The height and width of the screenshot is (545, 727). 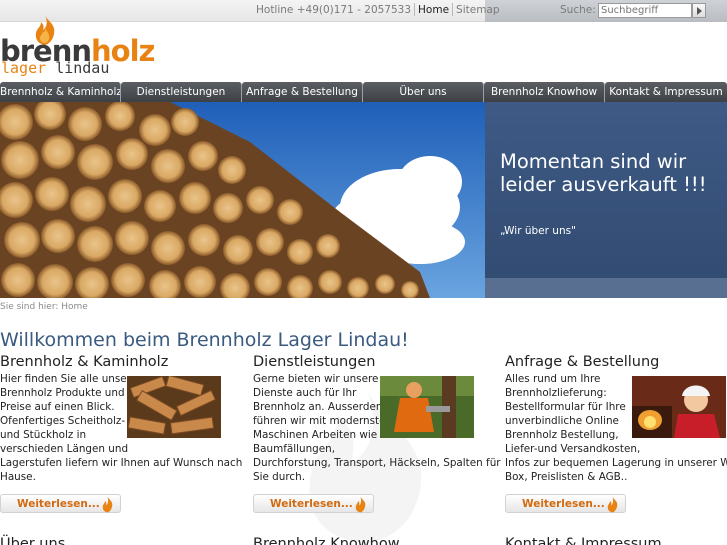 What do you see at coordinates (666, 92) in the screenshot?
I see `nav-item-kontakt: Kontakt & Impressum` at bounding box center [666, 92].